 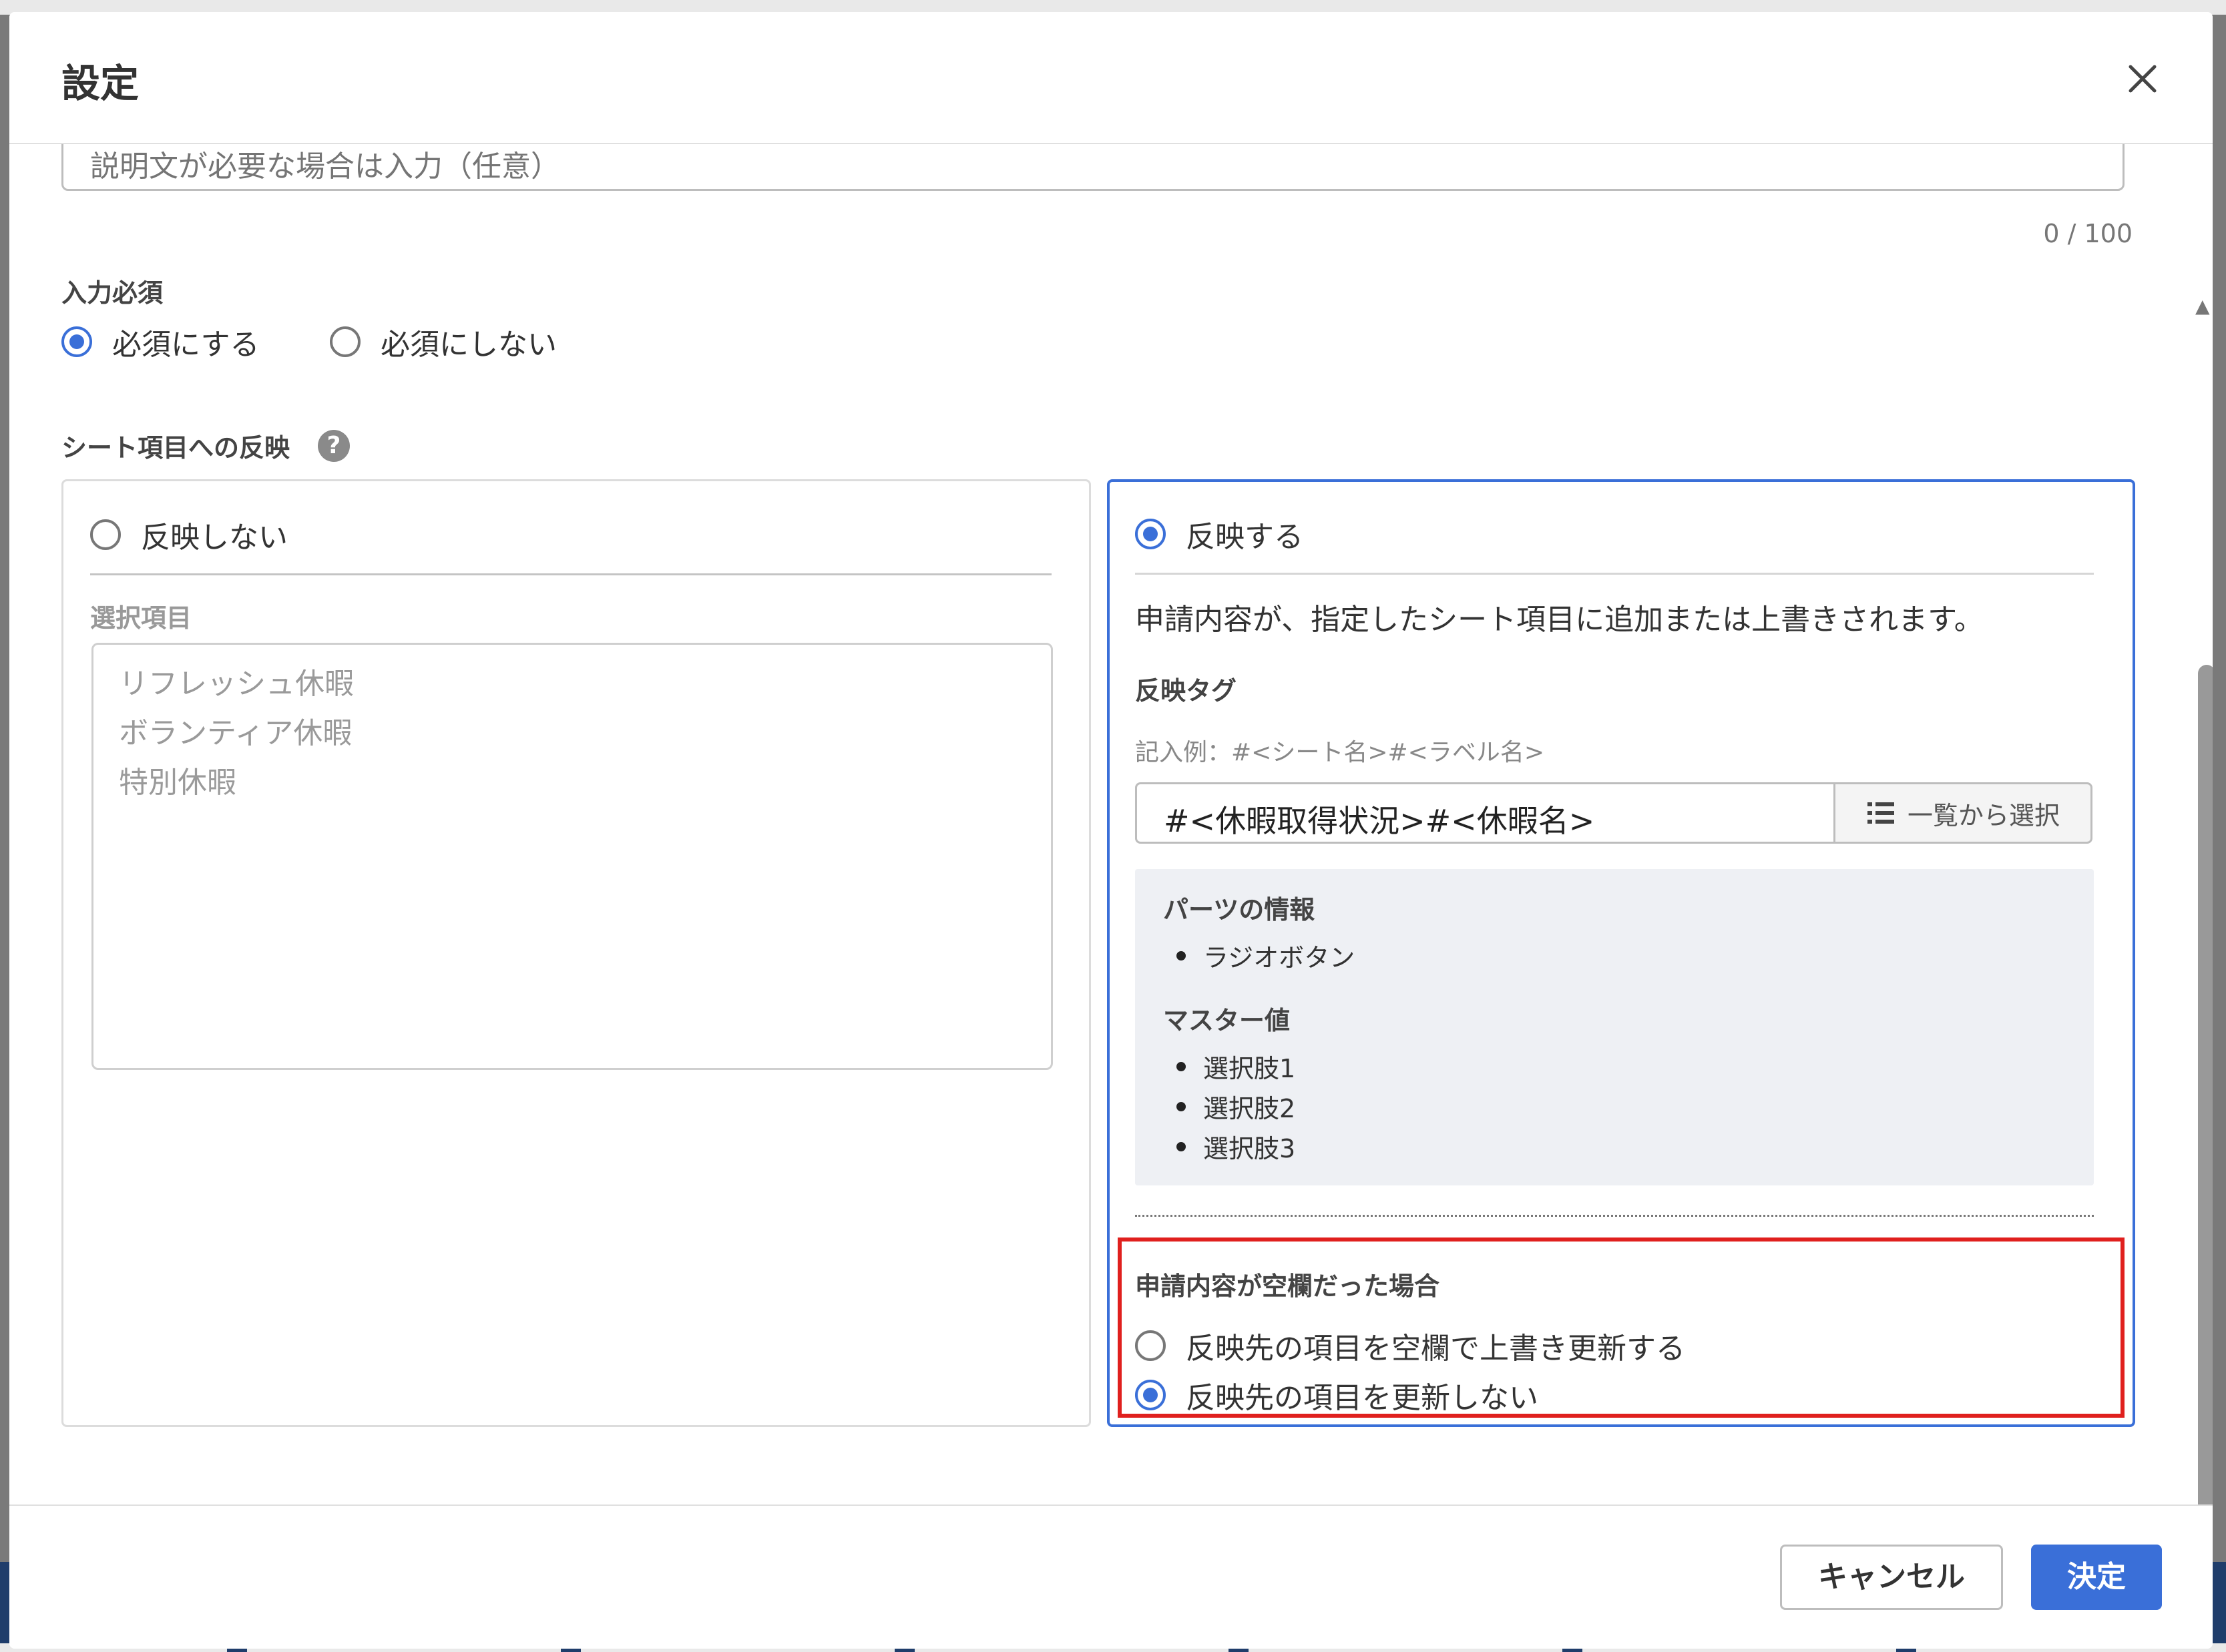 What do you see at coordinates (1287, 1286) in the screenshot?
I see `blank-case-title: 申請内容が空欄だった場合` at bounding box center [1287, 1286].